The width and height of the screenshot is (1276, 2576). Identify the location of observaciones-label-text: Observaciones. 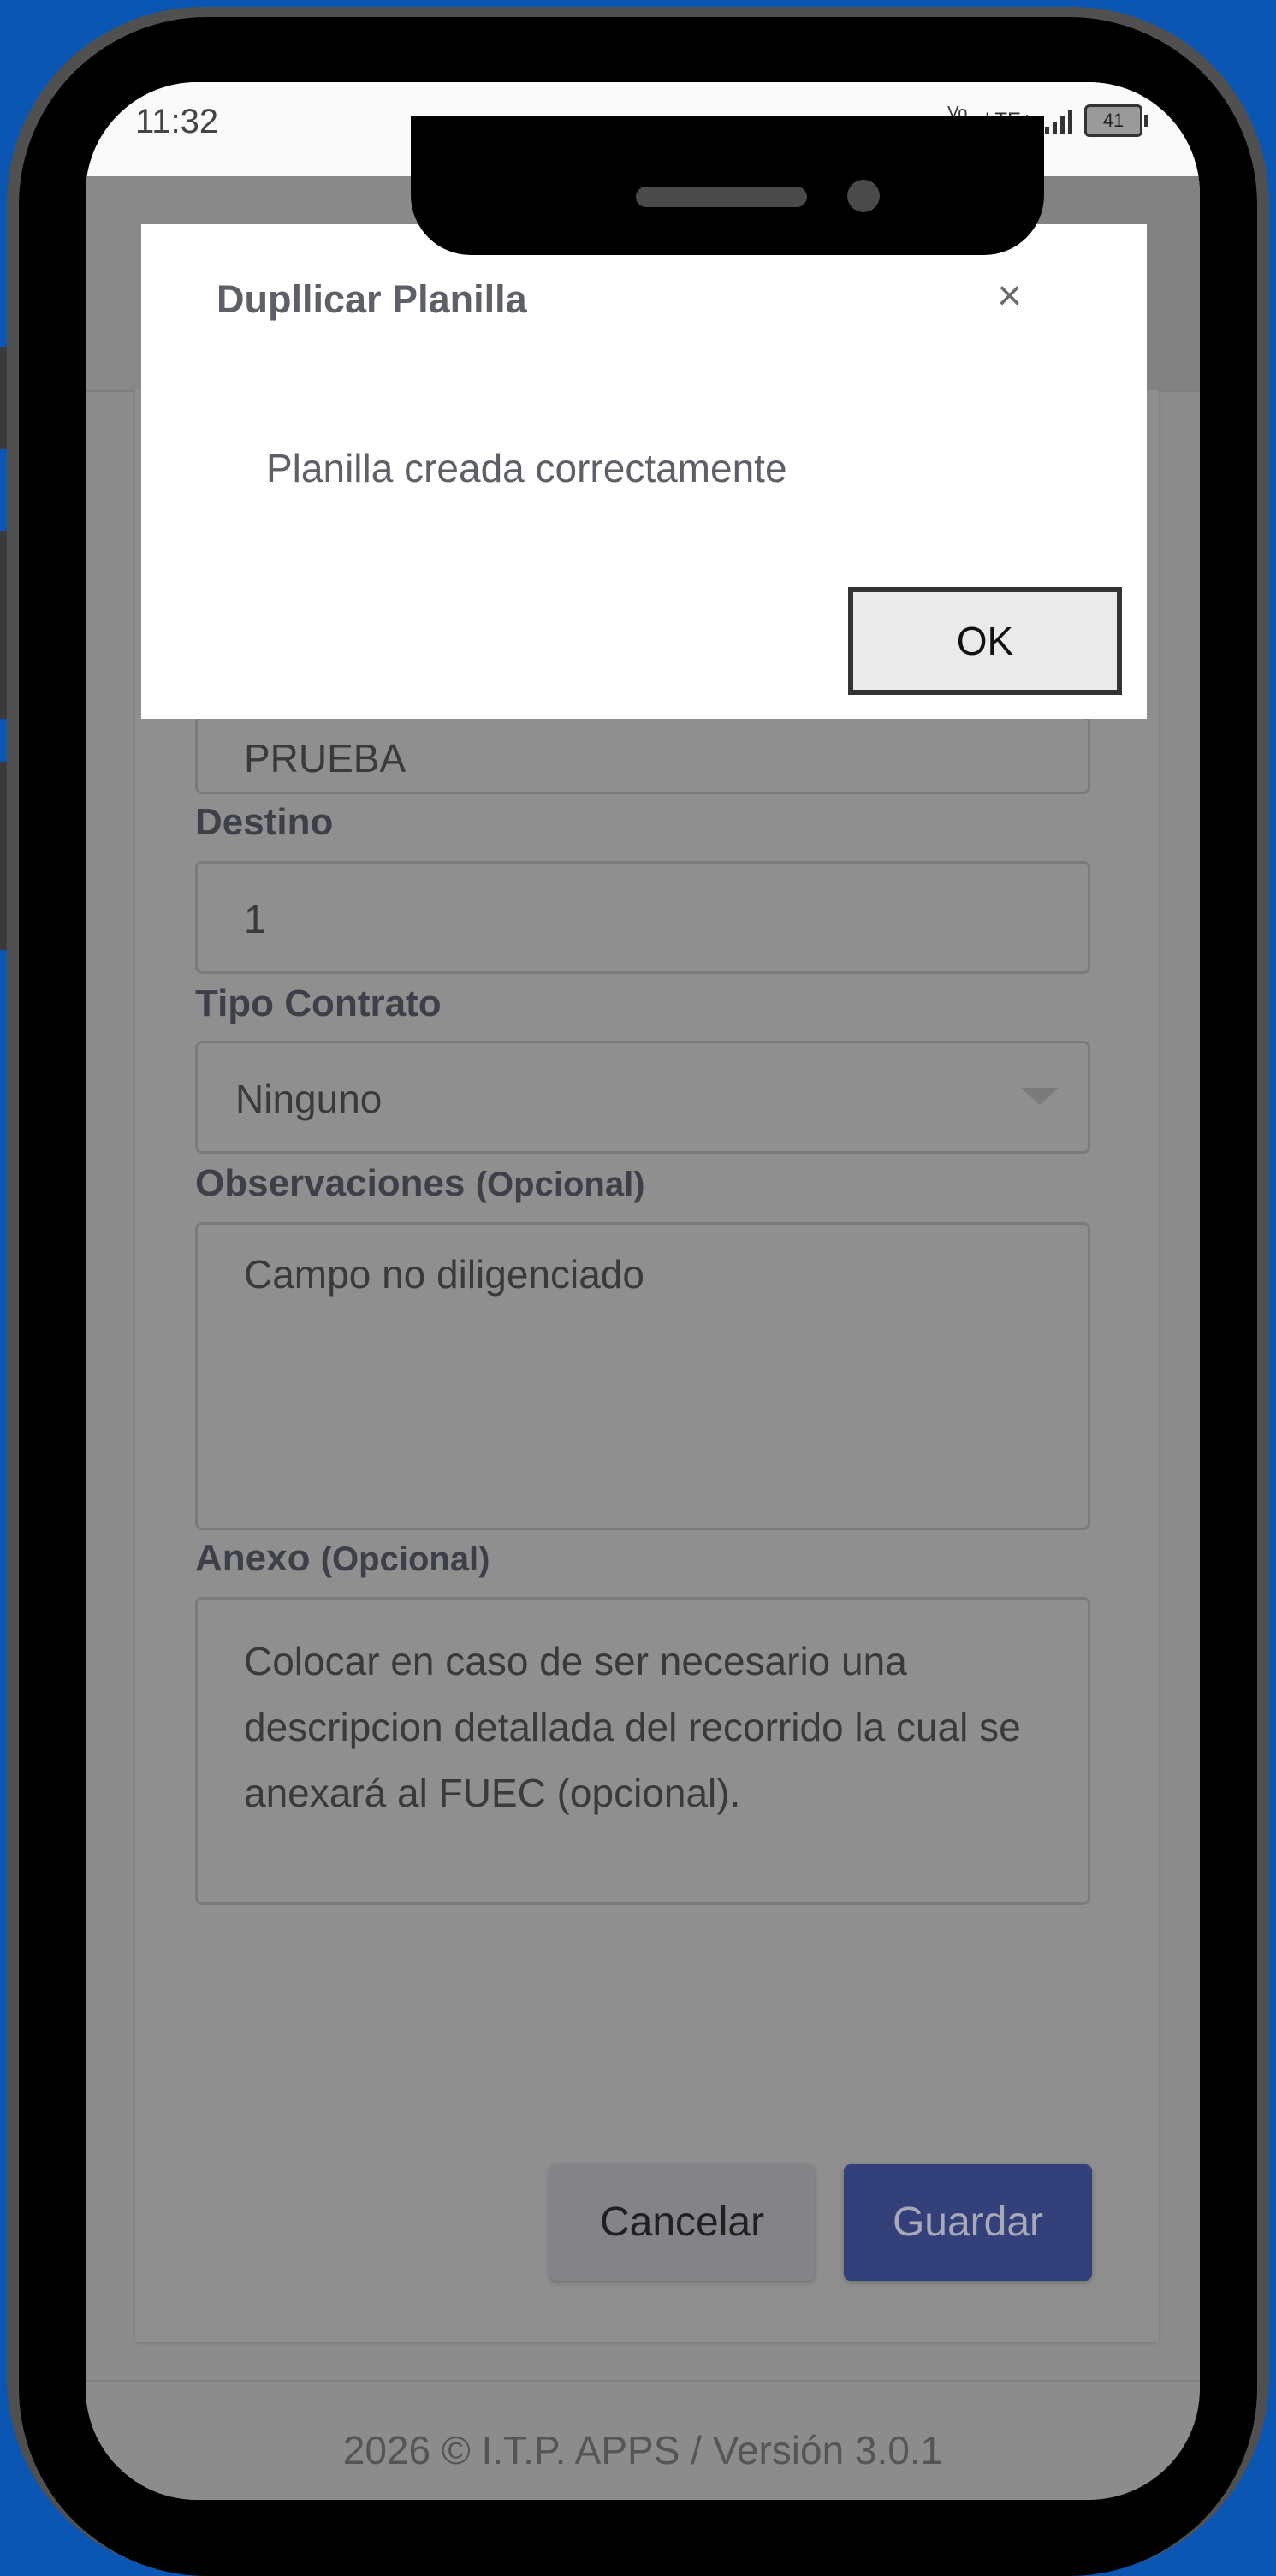
(330, 1183).